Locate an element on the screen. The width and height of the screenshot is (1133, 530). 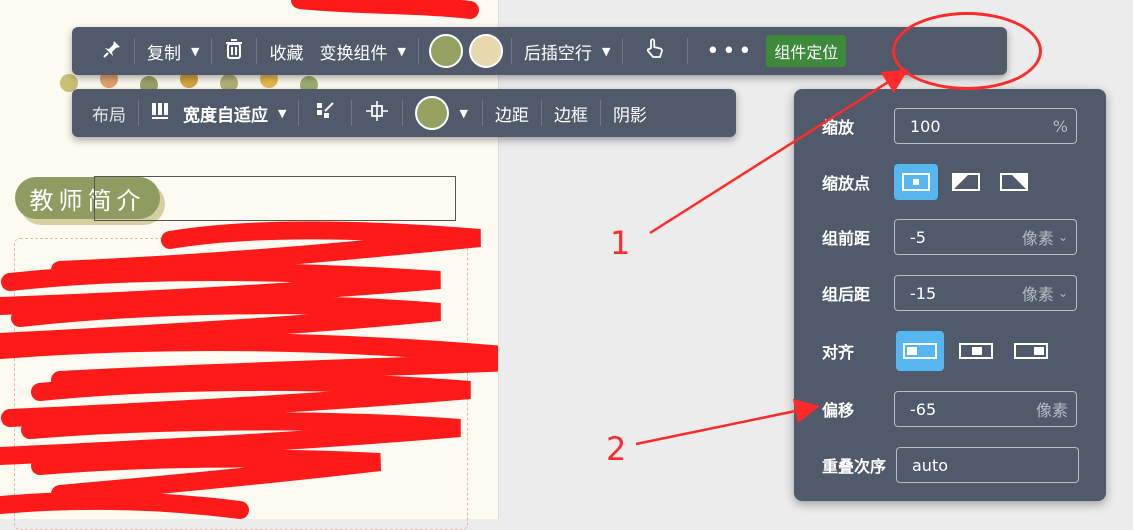
annotation-label-2: 2 is located at coordinates (616, 449).